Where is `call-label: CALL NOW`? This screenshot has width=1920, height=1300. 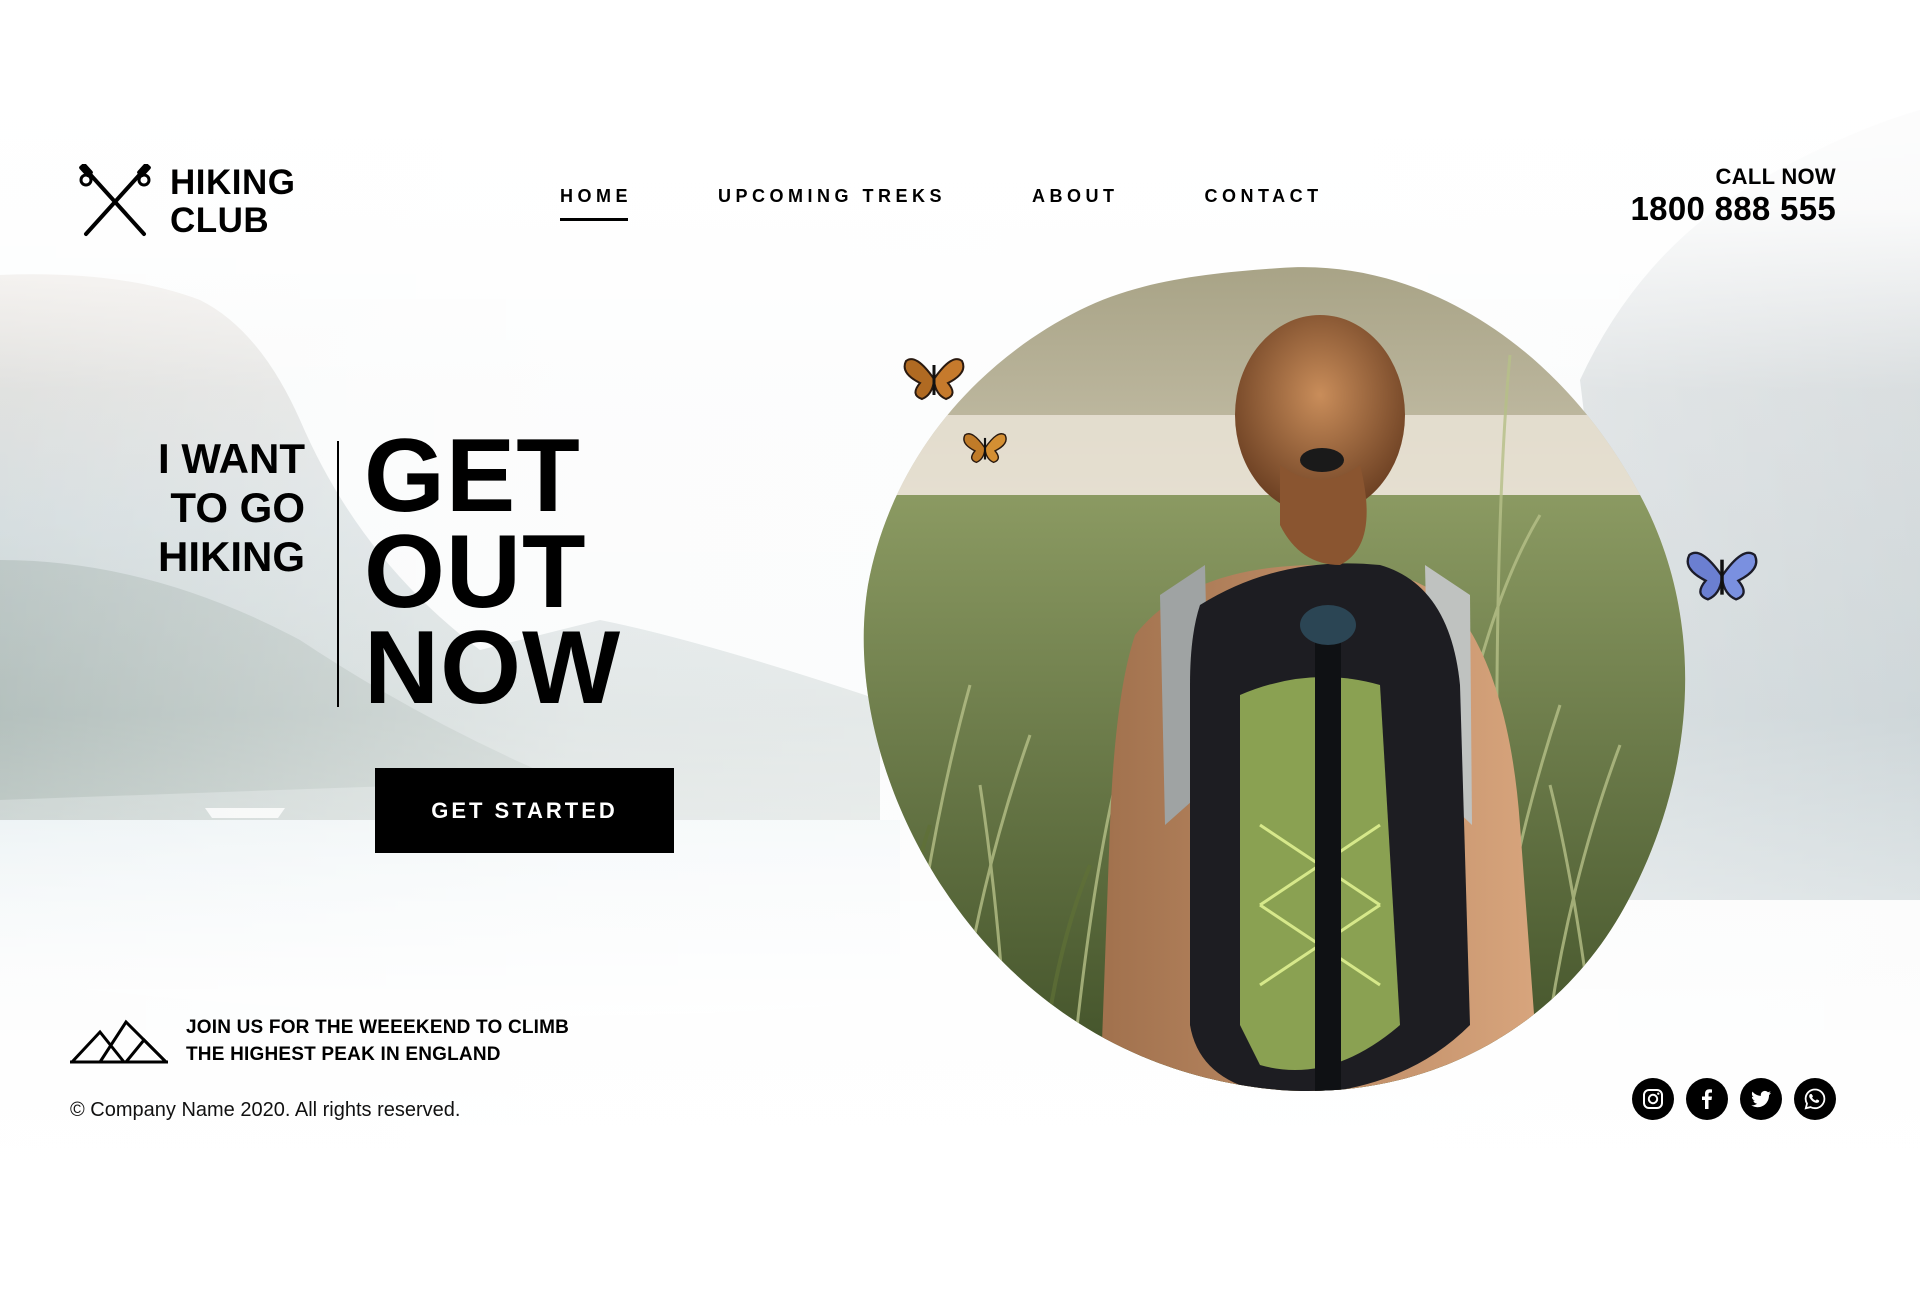 call-label: CALL NOW is located at coordinates (1775, 176).